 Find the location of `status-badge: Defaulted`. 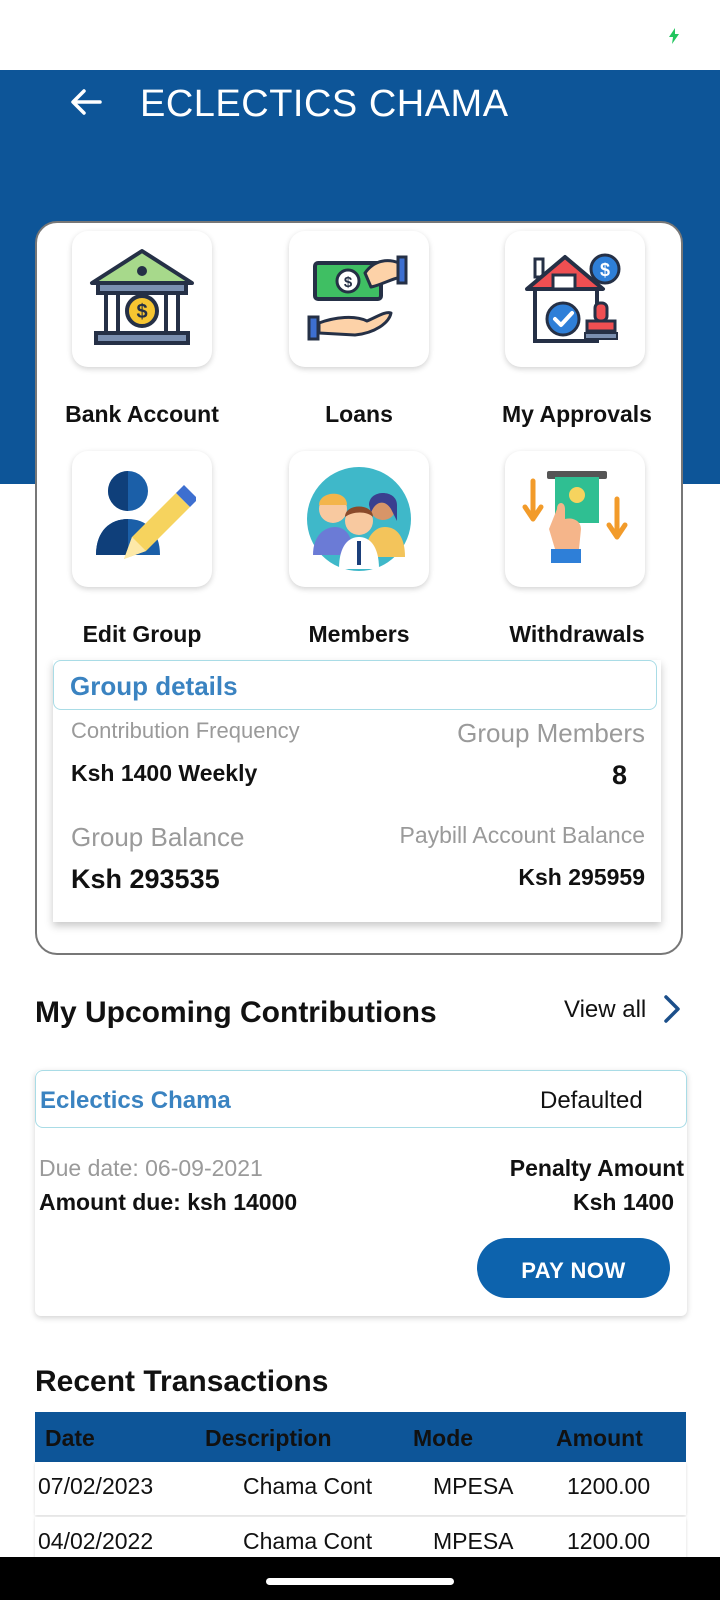

status-badge: Defaulted is located at coordinates (591, 1100).